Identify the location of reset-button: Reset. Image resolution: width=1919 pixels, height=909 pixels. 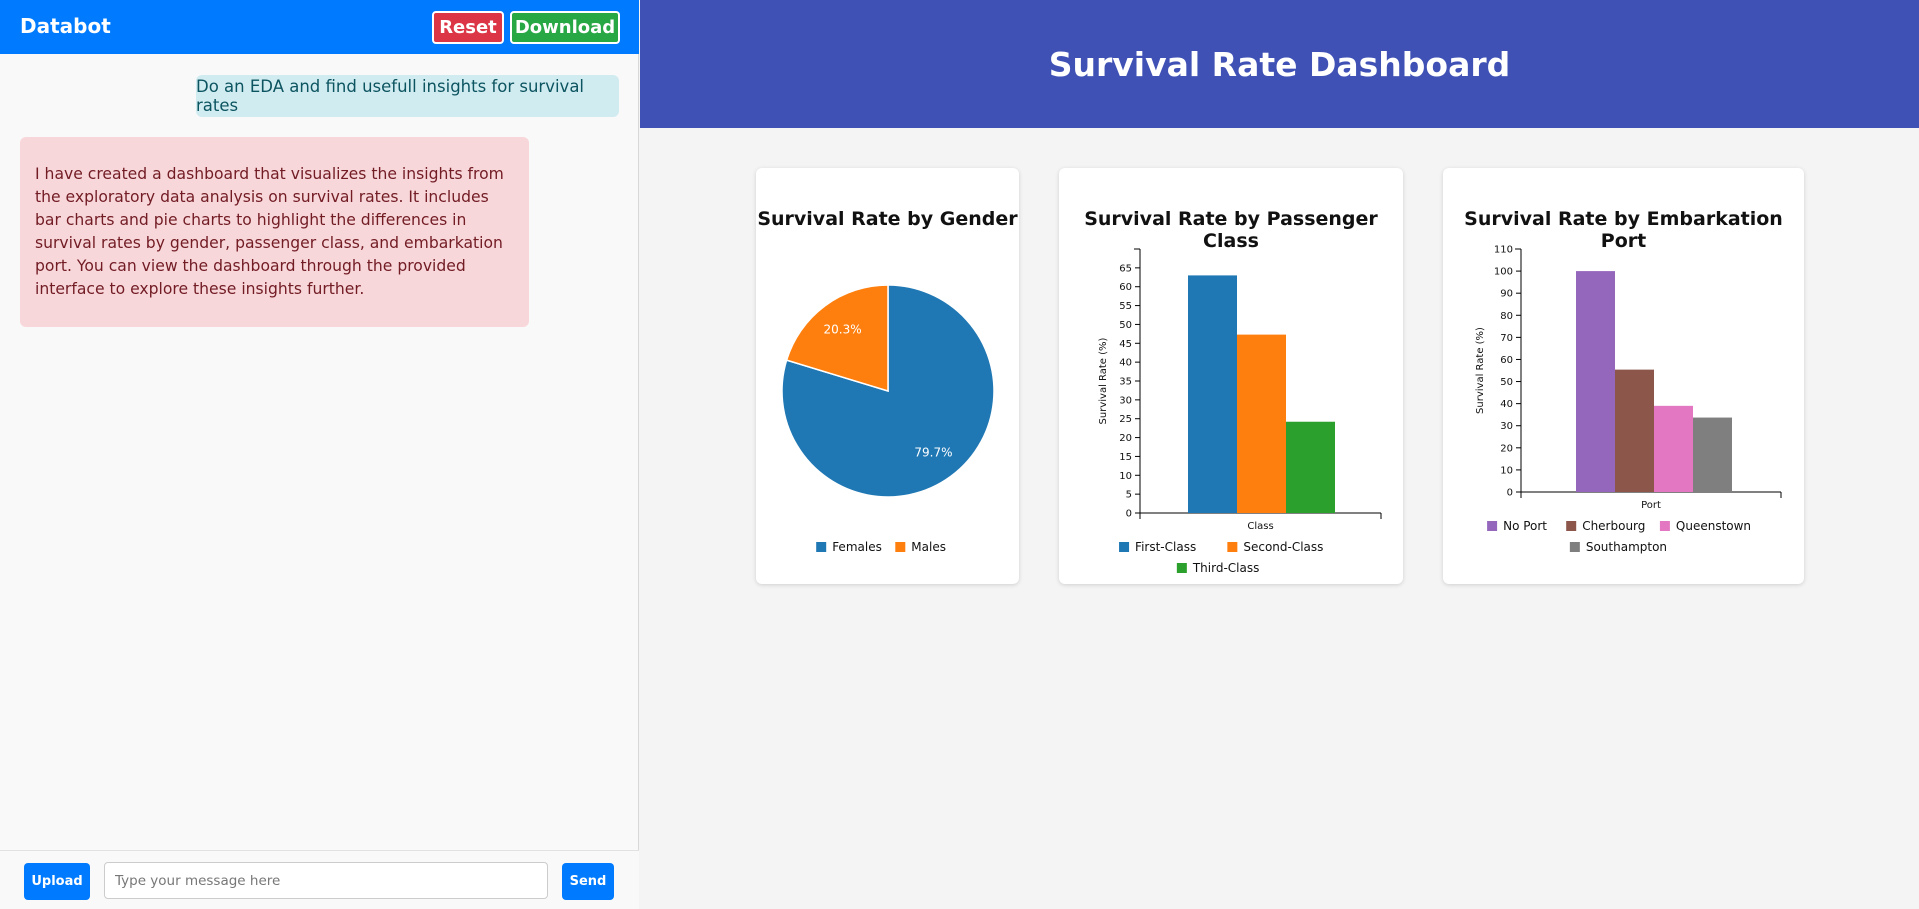
(468, 27).